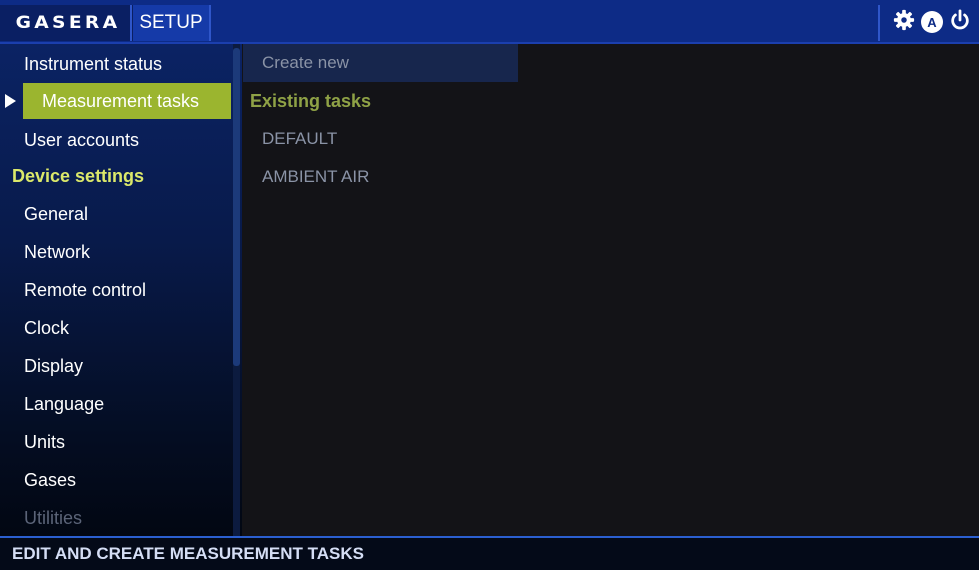 This screenshot has width=979, height=570. What do you see at coordinates (299, 139) in the screenshot?
I see `task-item-default: DEFAULT` at bounding box center [299, 139].